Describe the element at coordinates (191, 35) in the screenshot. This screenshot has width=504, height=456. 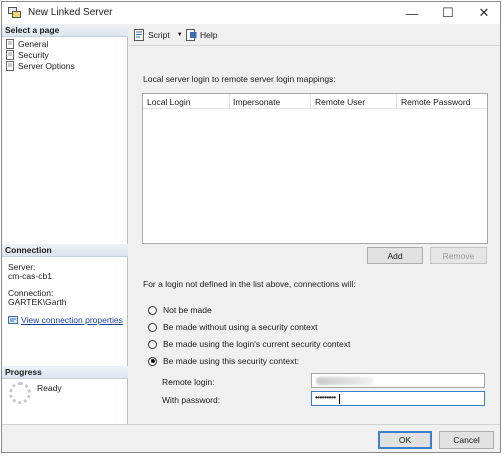
I see `help-icon` at that location.